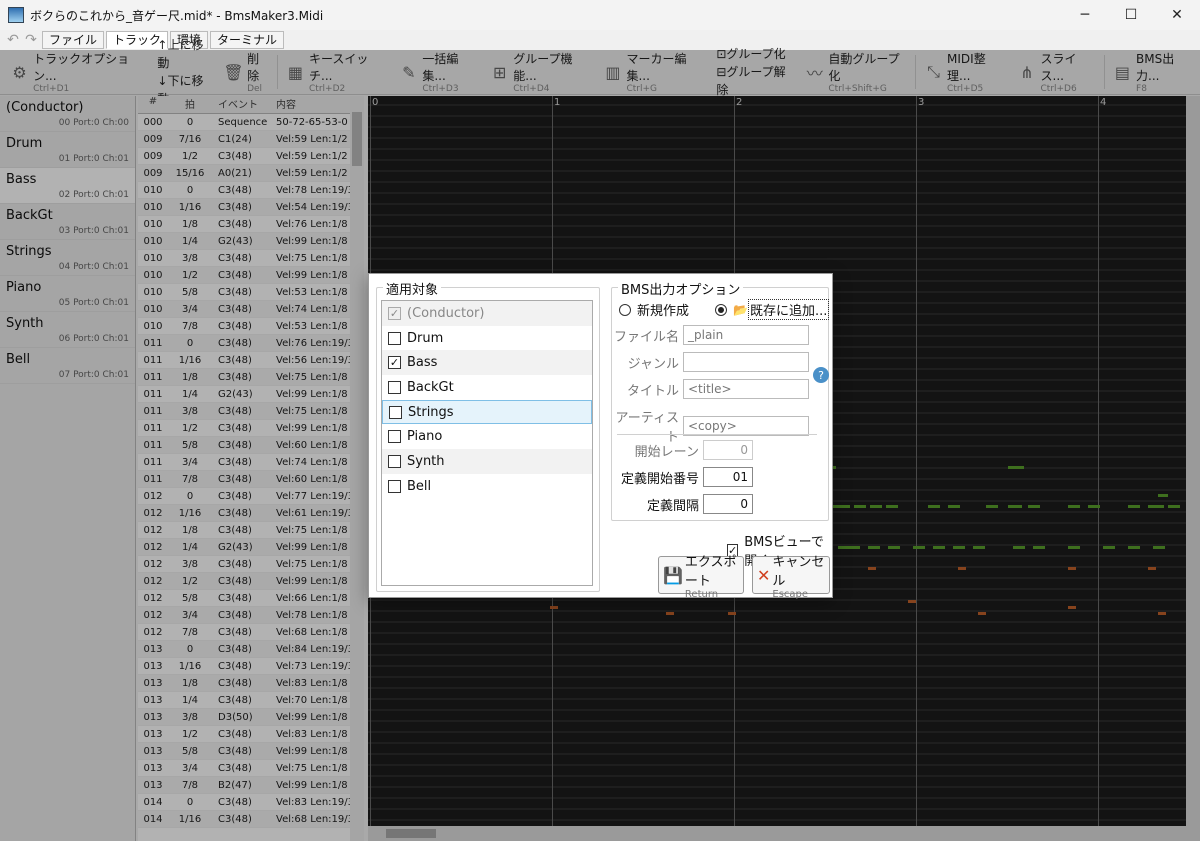 This screenshot has width=1200, height=841. What do you see at coordinates (244, 360) in the screenshot?
I see `table-row: 011 1/16 C3(48) Vel:56 Len:19/3` at bounding box center [244, 360].